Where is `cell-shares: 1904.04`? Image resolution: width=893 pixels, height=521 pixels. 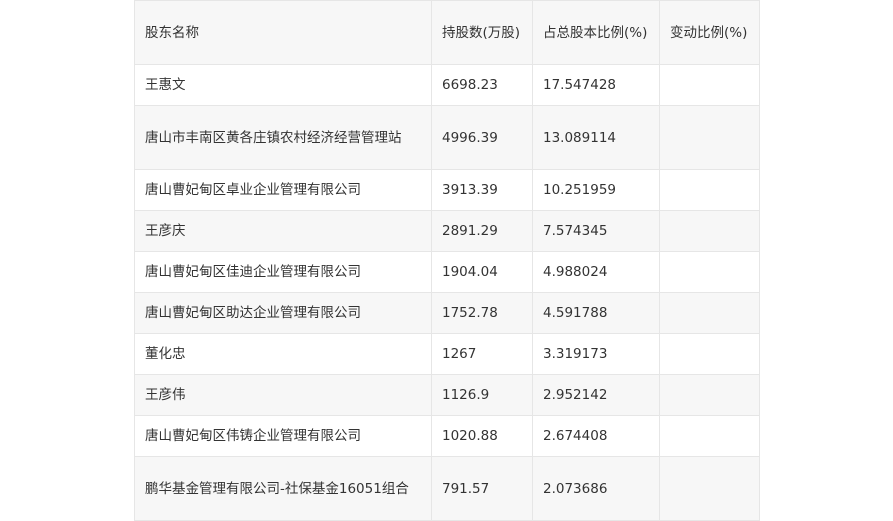
cell-shares: 1904.04 is located at coordinates (482, 272).